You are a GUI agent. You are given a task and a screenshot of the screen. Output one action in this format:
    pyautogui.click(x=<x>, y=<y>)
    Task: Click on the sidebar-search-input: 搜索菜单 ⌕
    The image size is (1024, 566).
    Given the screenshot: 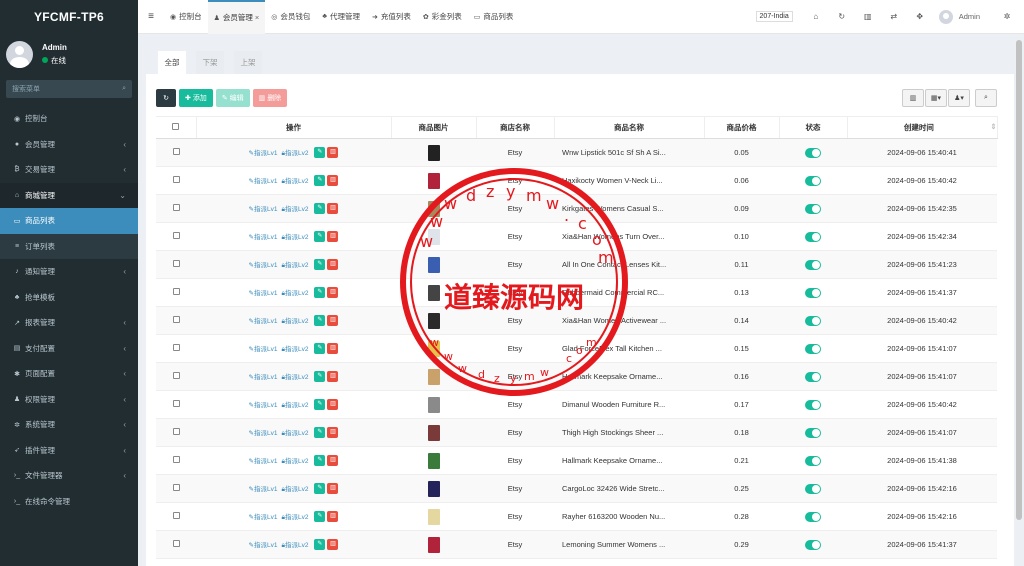 What is the action you would take?
    pyautogui.click(x=69, y=89)
    